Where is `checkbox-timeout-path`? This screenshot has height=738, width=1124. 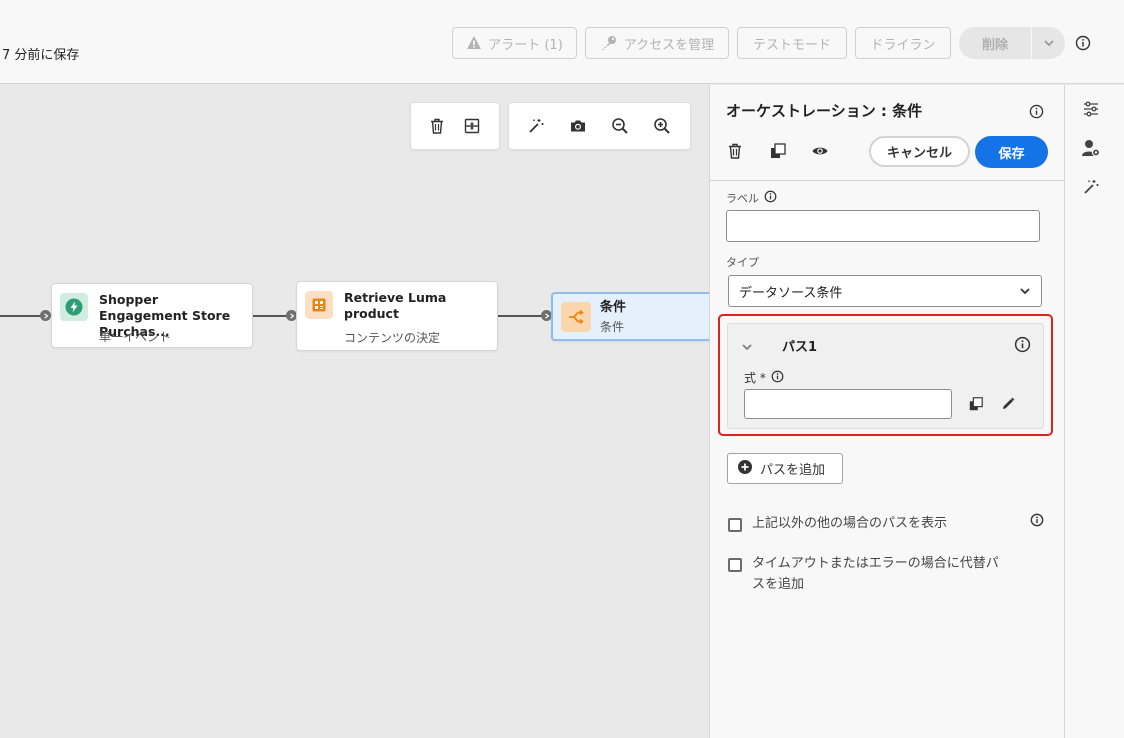 checkbox-timeout-path is located at coordinates (735, 565).